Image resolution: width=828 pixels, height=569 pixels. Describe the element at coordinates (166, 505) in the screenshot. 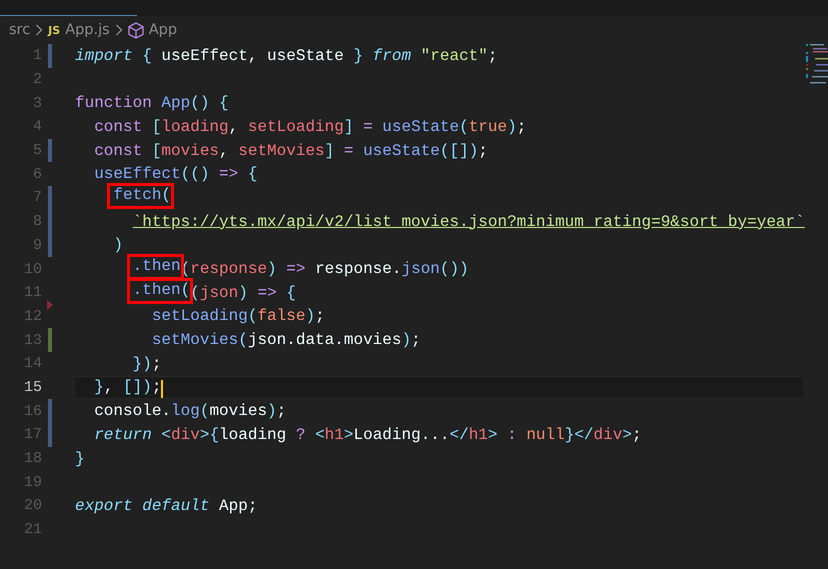

I see `code-line: export default App;` at that location.